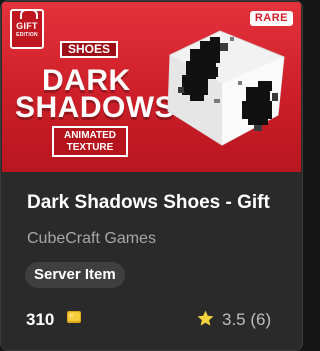  Describe the element at coordinates (225, 87) in the screenshot. I see `shoe-cube-render` at that location.